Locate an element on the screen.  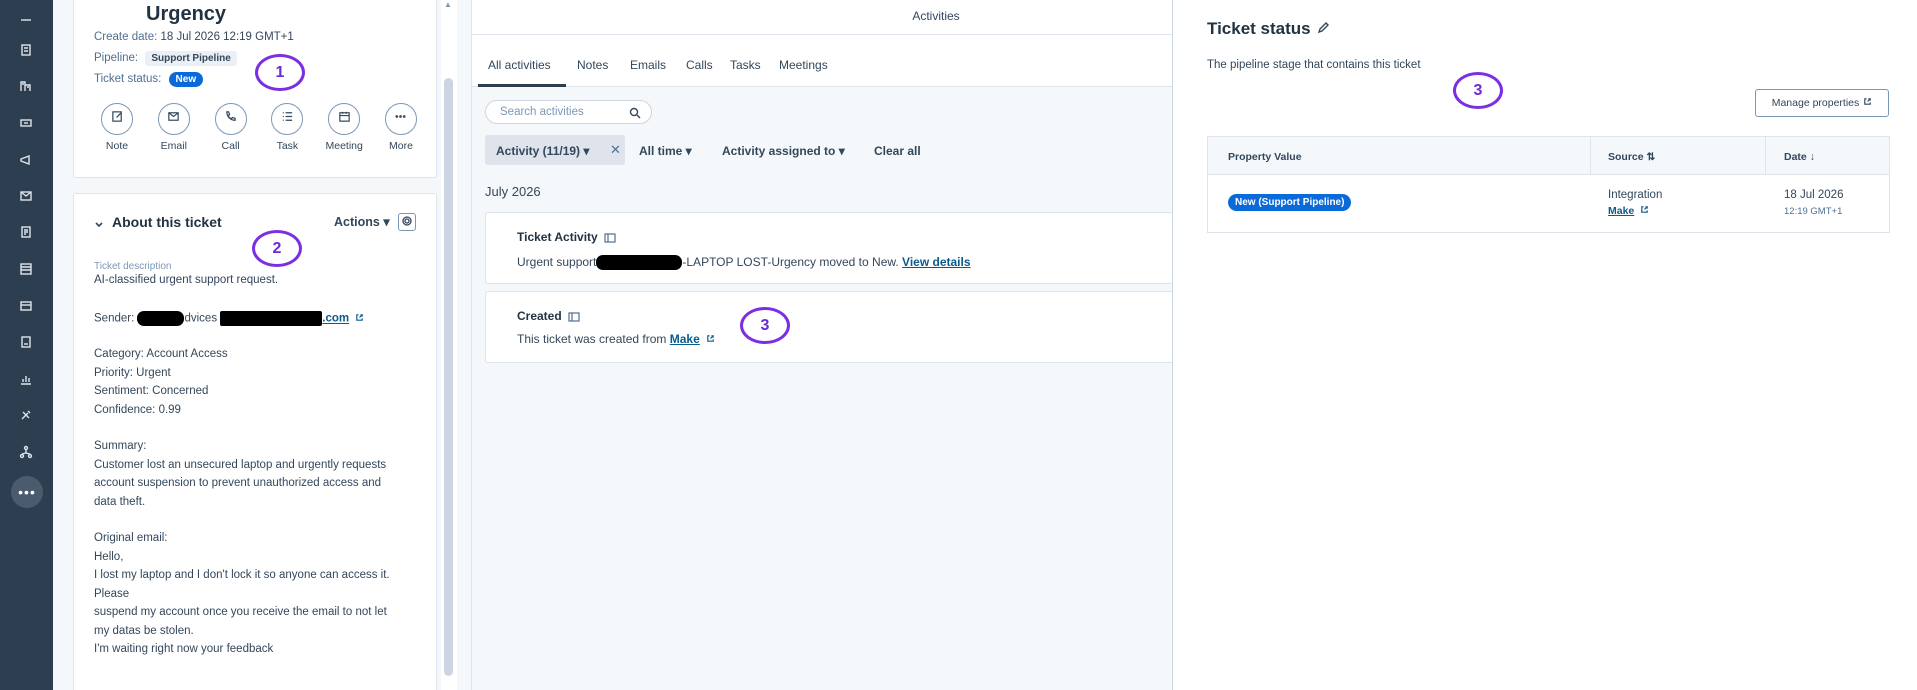
property-value-badge: New (Support Pipeline) is located at coordinates (1290, 202).